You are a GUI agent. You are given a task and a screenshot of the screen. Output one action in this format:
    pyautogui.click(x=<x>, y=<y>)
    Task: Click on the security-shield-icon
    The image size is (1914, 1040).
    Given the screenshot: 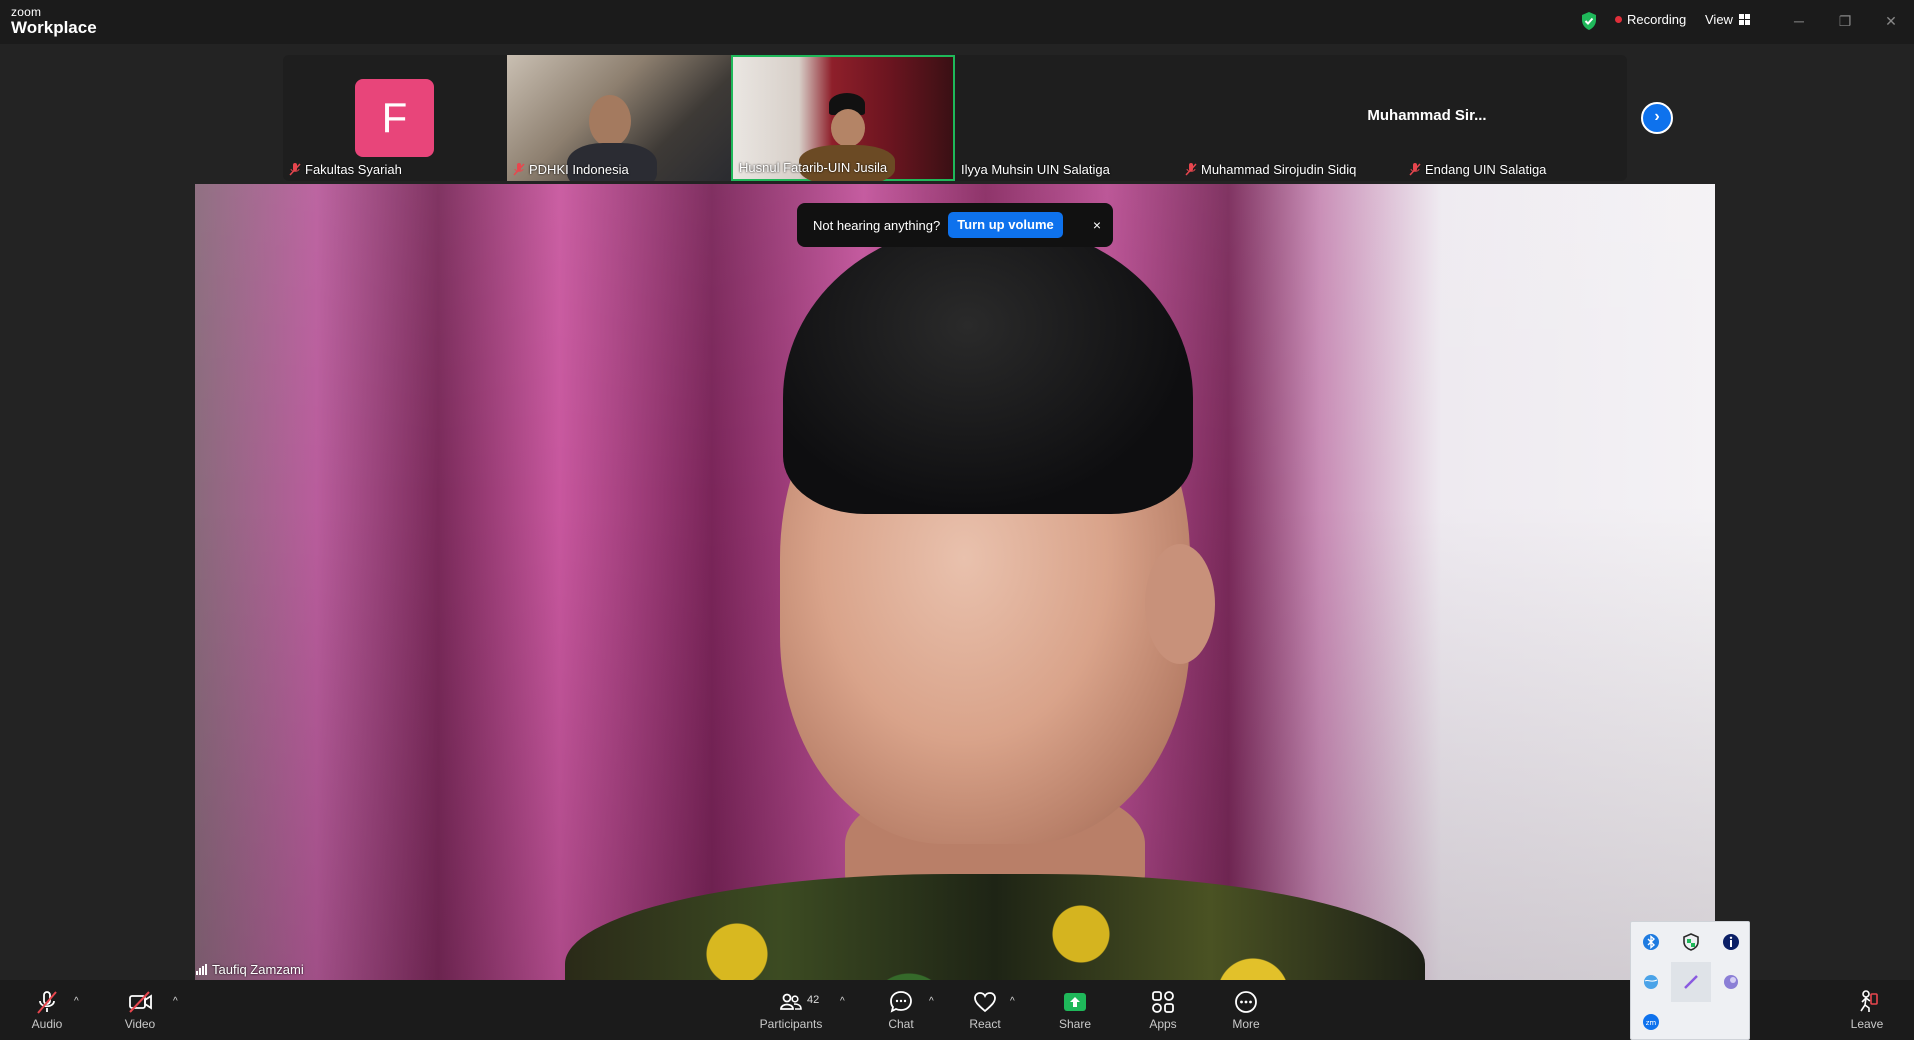 What is the action you would take?
    pyautogui.click(x=1691, y=942)
    